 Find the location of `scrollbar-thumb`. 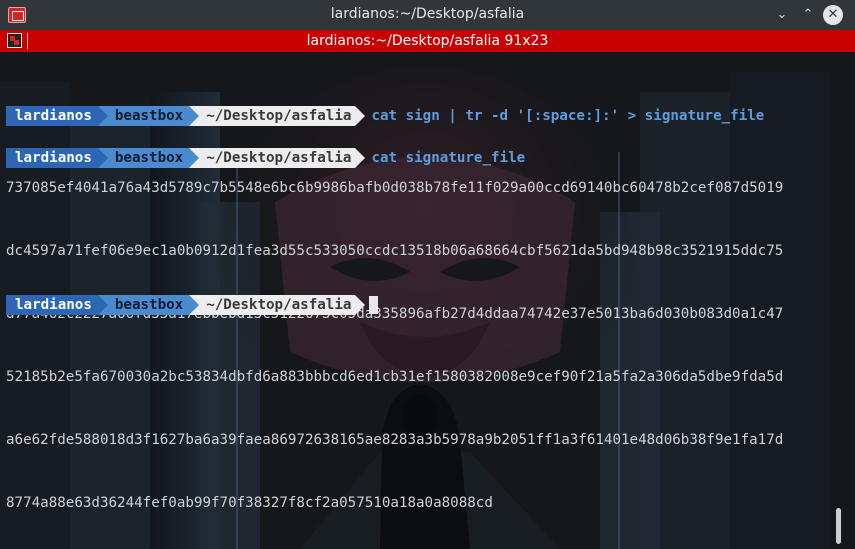

scrollbar-thumb is located at coordinates (838, 526).